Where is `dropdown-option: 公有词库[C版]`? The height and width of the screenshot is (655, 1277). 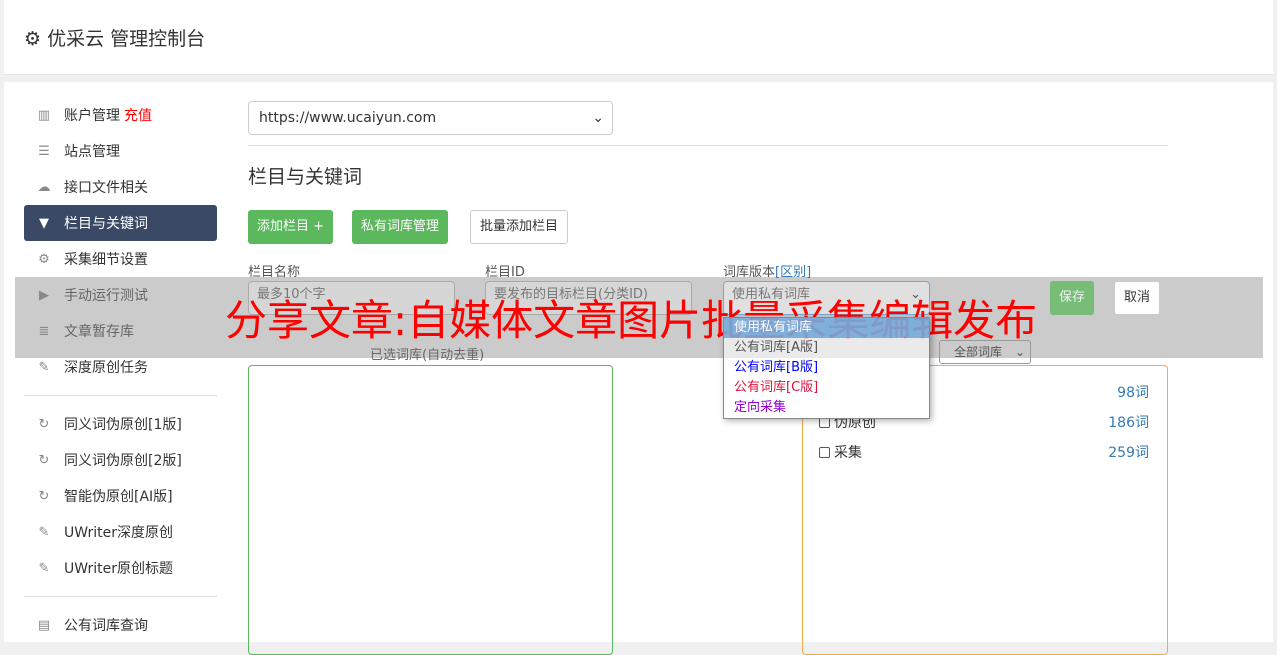 dropdown-option: 公有词库[C版] is located at coordinates (826, 388).